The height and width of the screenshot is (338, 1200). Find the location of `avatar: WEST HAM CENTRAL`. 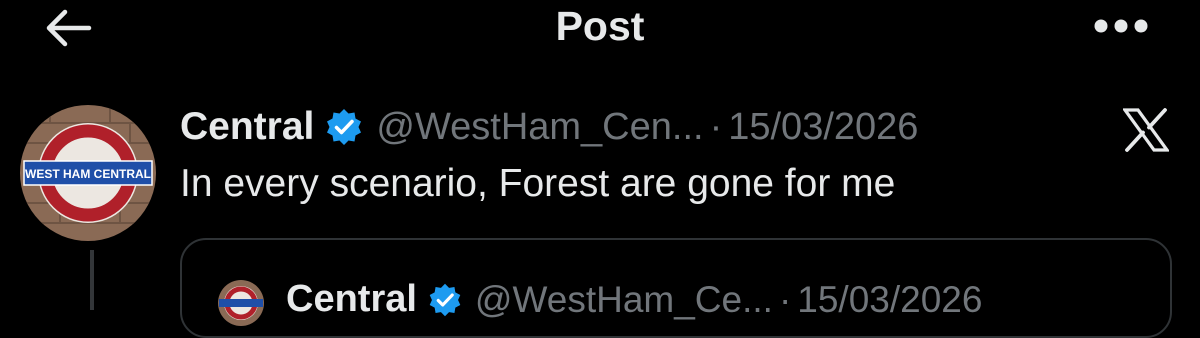

avatar: WEST HAM CENTRAL is located at coordinates (88, 173).